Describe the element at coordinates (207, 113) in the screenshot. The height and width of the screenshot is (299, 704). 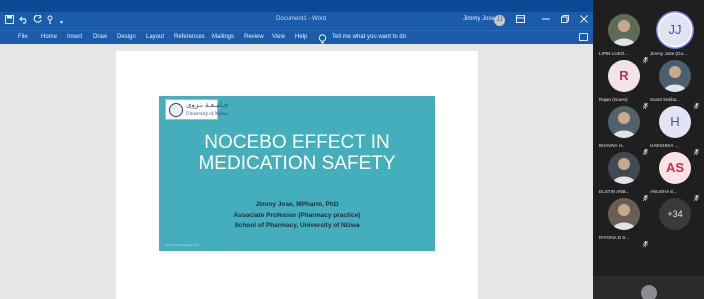
I see `logo-english-text: University of Nizwa` at that location.